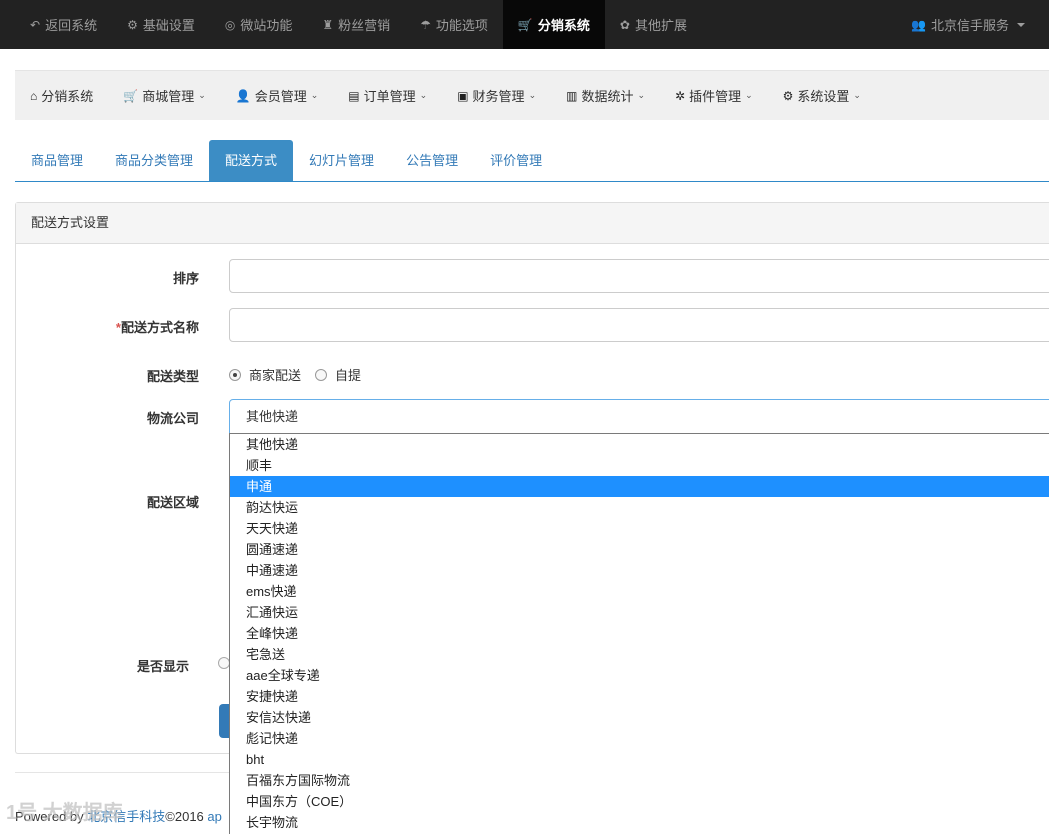  I want to click on topnav-basic-settings: ⚙ 基础设置, so click(161, 24).